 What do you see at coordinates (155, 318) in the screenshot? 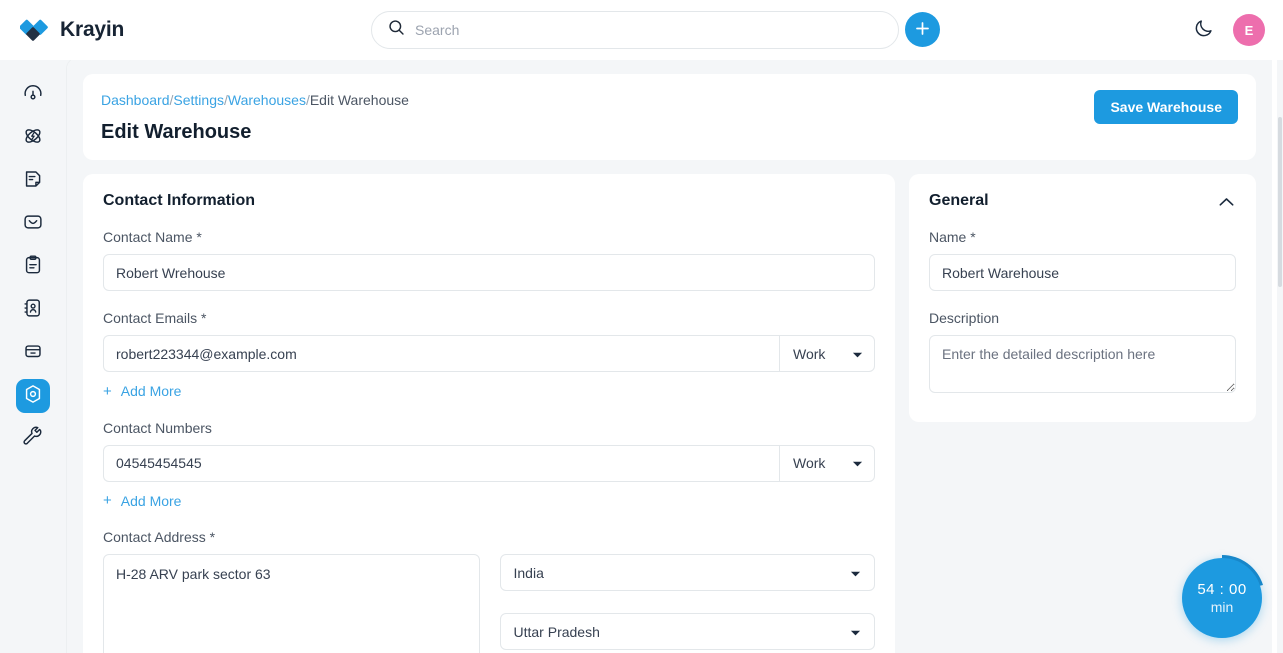
I see `contact-emails-label: Contact Emails *` at bounding box center [155, 318].